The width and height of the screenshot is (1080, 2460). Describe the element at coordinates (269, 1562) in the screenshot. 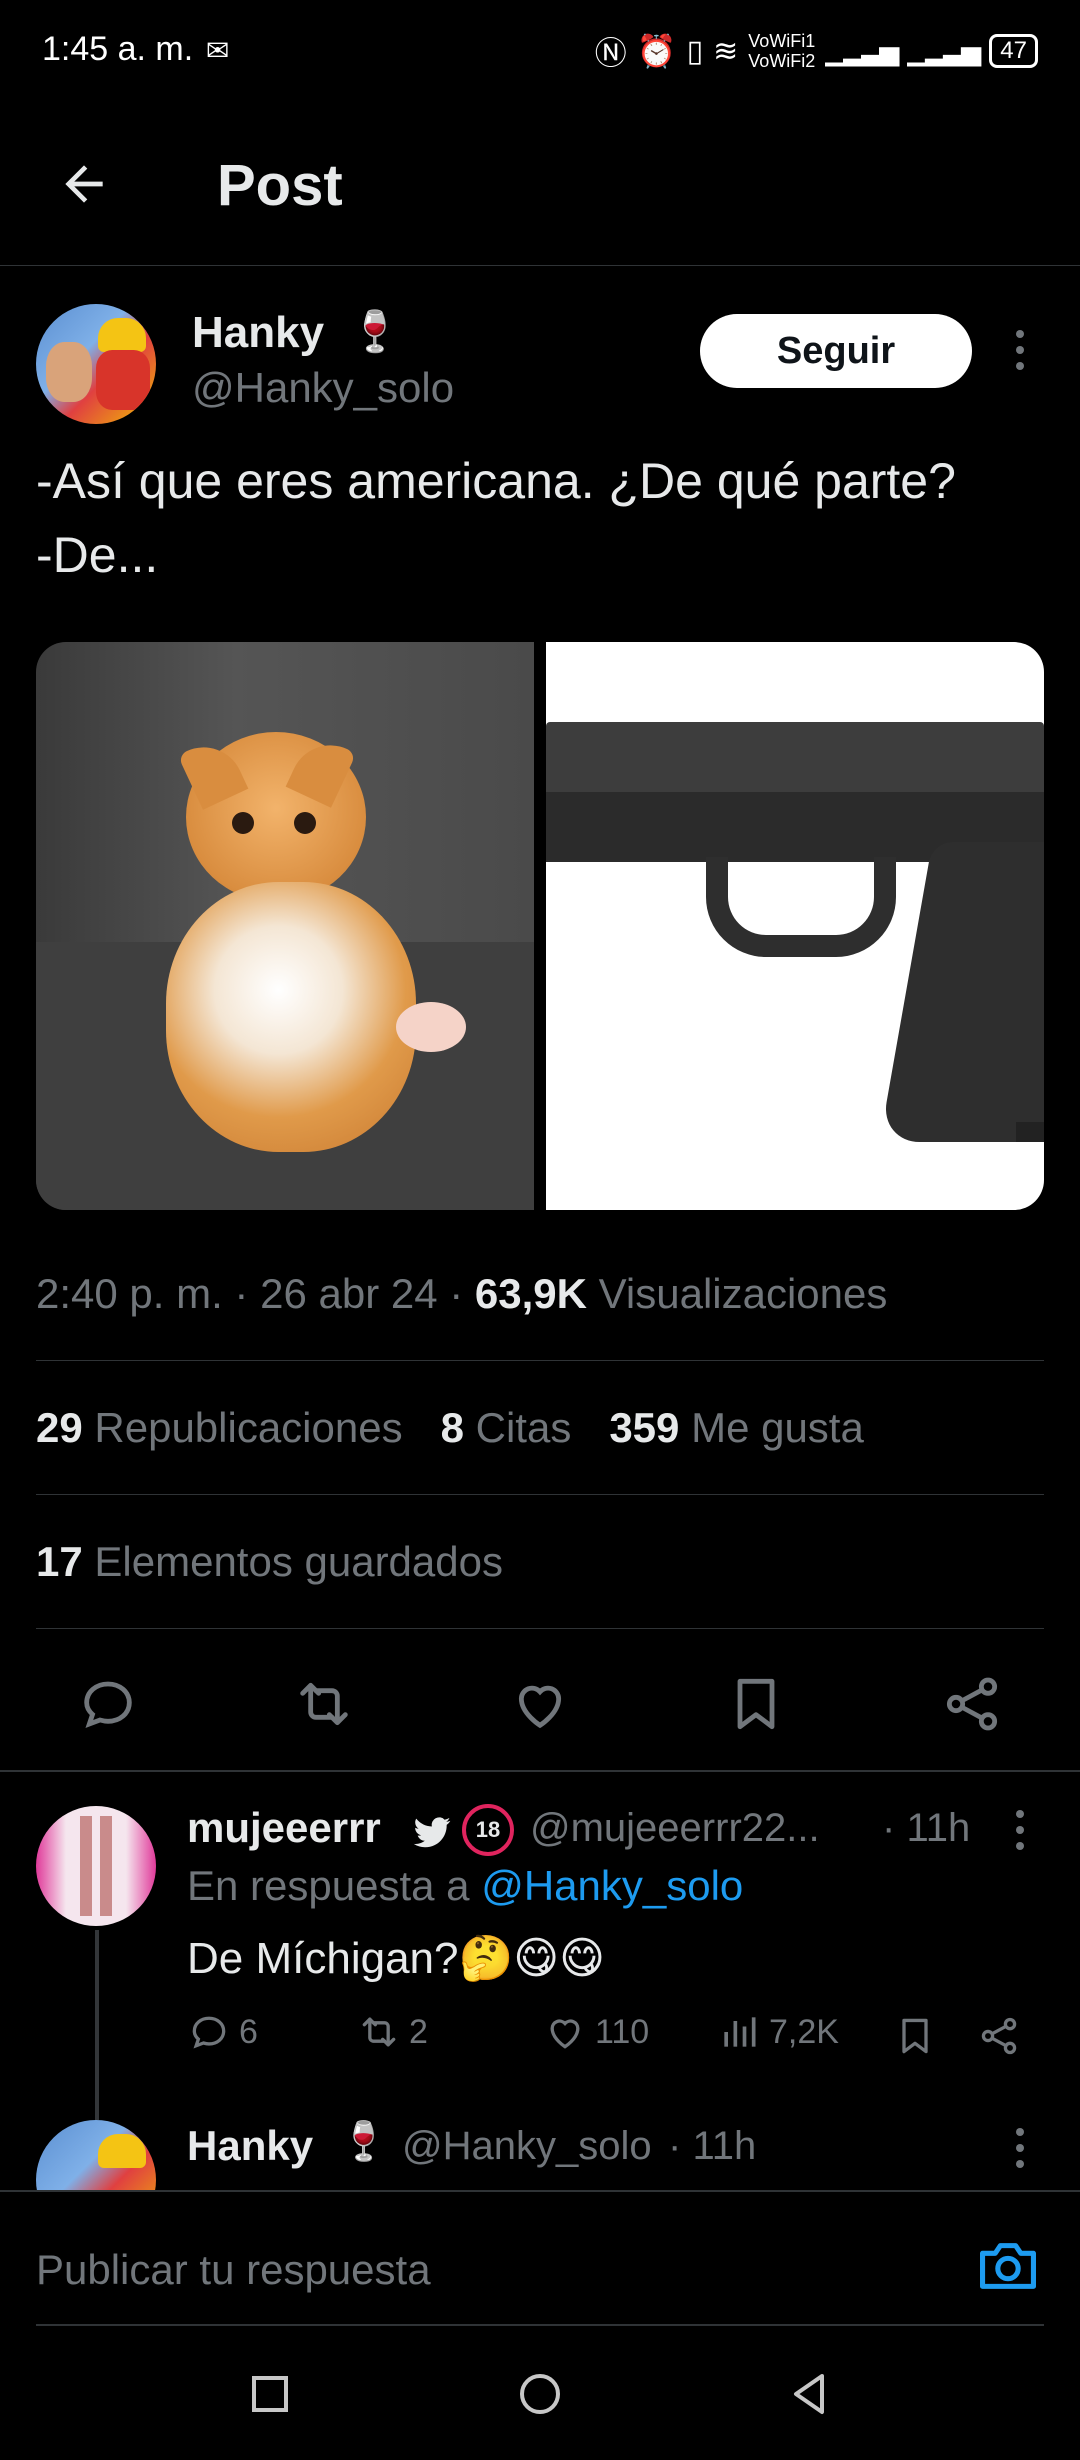

I see `bookmarks-stat: 17 Elementos guardados` at that location.